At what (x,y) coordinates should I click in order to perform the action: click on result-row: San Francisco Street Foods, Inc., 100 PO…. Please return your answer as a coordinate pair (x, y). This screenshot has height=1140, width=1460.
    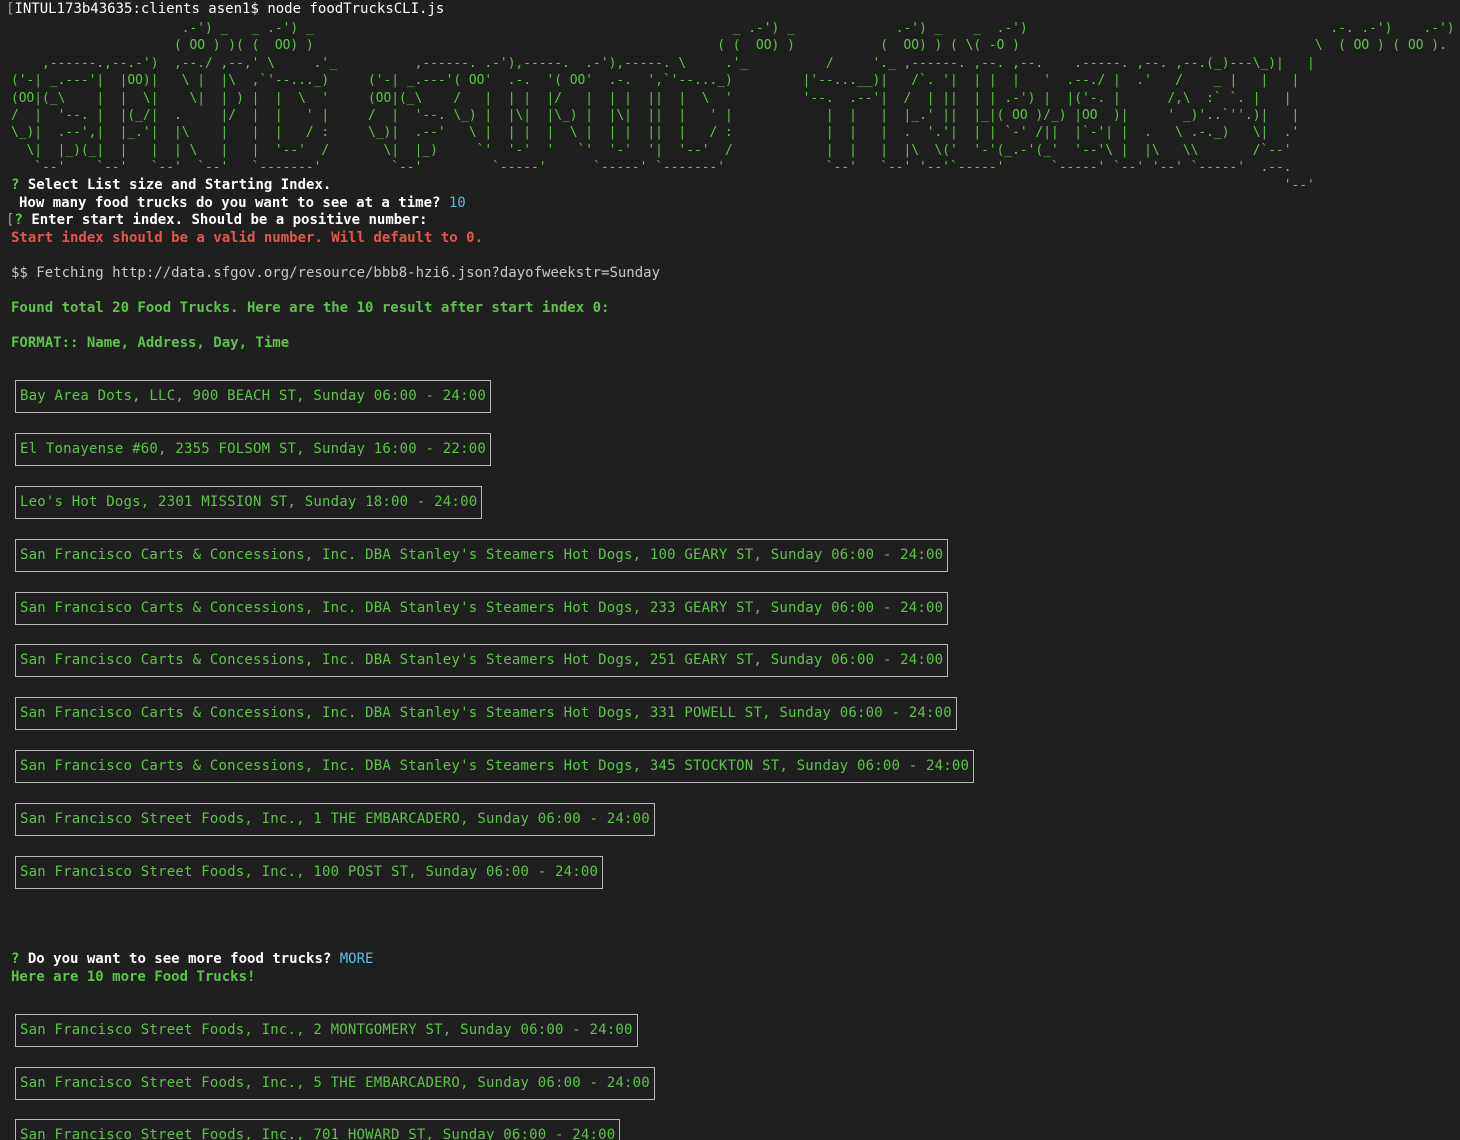
    Looking at the image, I should click on (309, 872).